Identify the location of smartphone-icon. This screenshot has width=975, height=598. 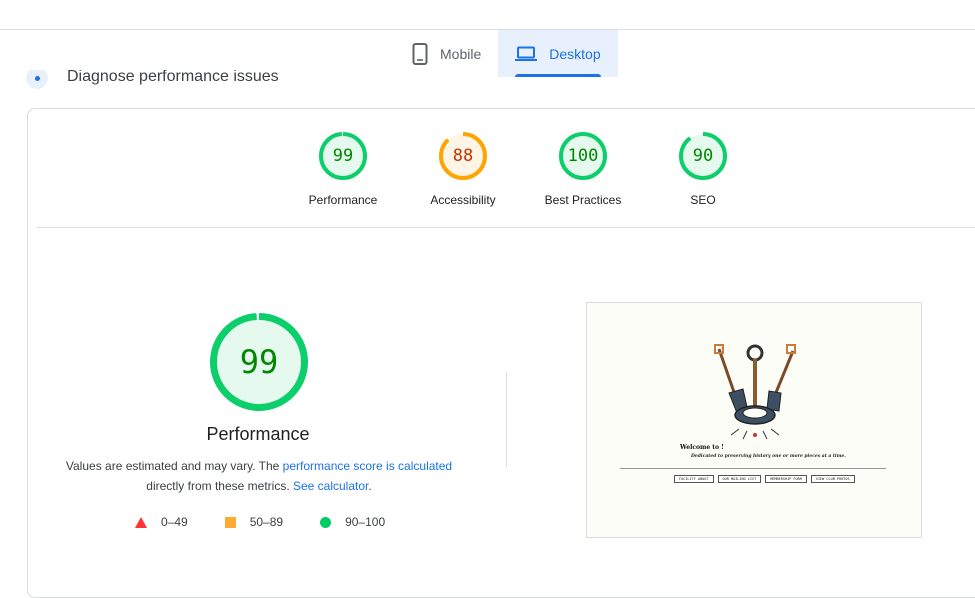
(420, 53).